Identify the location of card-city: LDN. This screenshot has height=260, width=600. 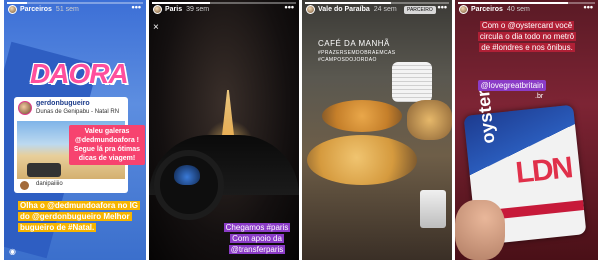
(543, 170).